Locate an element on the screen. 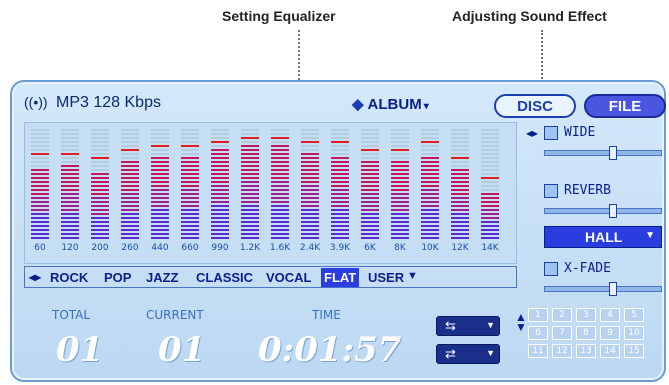  broadcast-icon: ((•)) is located at coordinates (36, 102).